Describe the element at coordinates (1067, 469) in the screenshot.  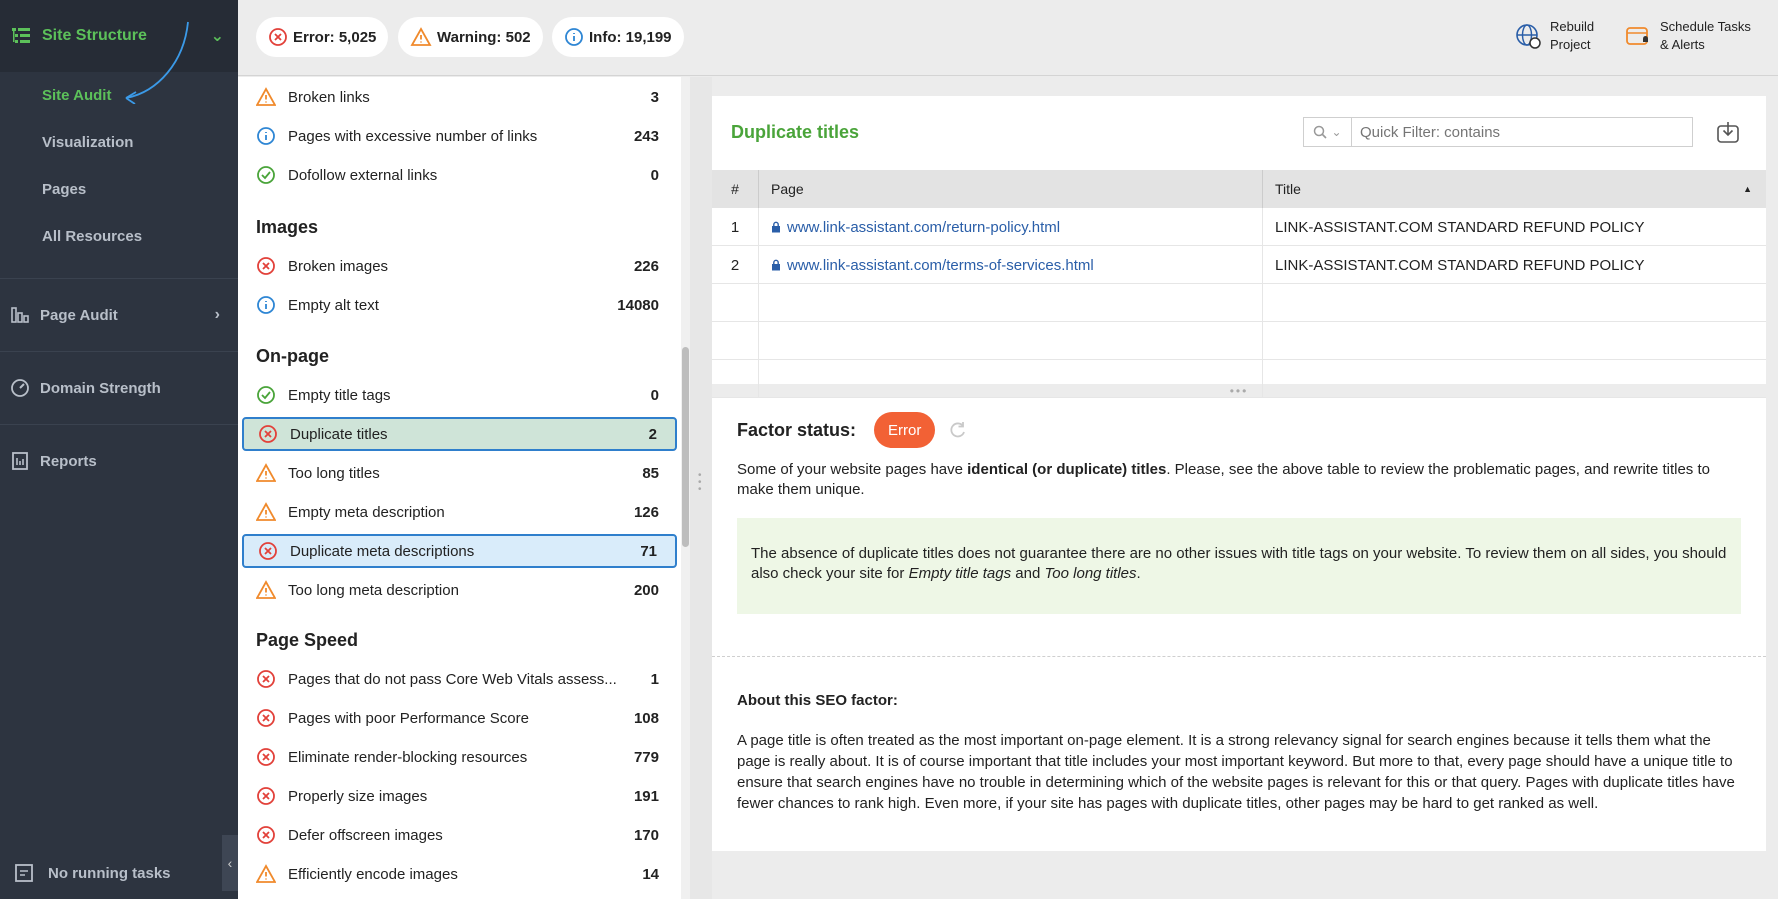
I see `desc-text-bold: identical (or duplicate) titles` at that location.